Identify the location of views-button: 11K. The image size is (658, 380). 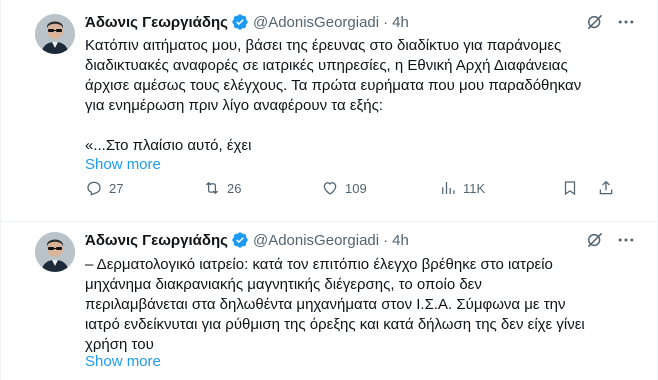
(462, 188).